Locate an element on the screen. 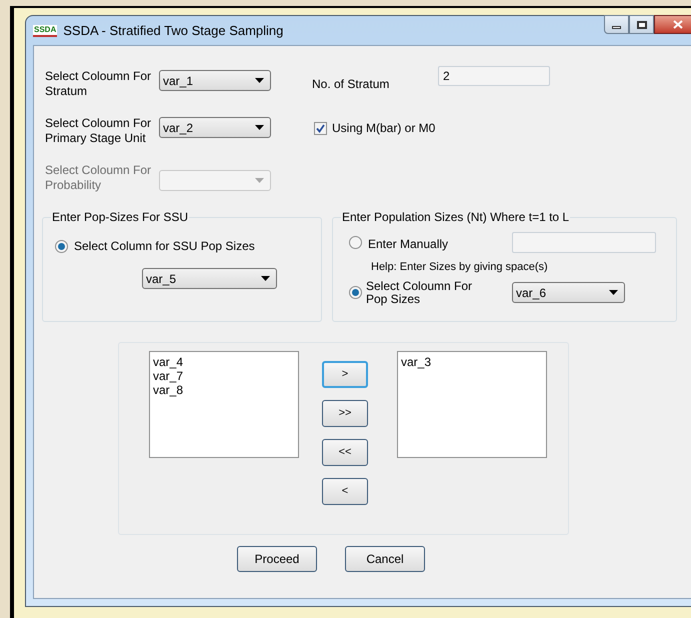 The height and width of the screenshot is (618, 691). list-item: var_7 is located at coordinates (224, 376).